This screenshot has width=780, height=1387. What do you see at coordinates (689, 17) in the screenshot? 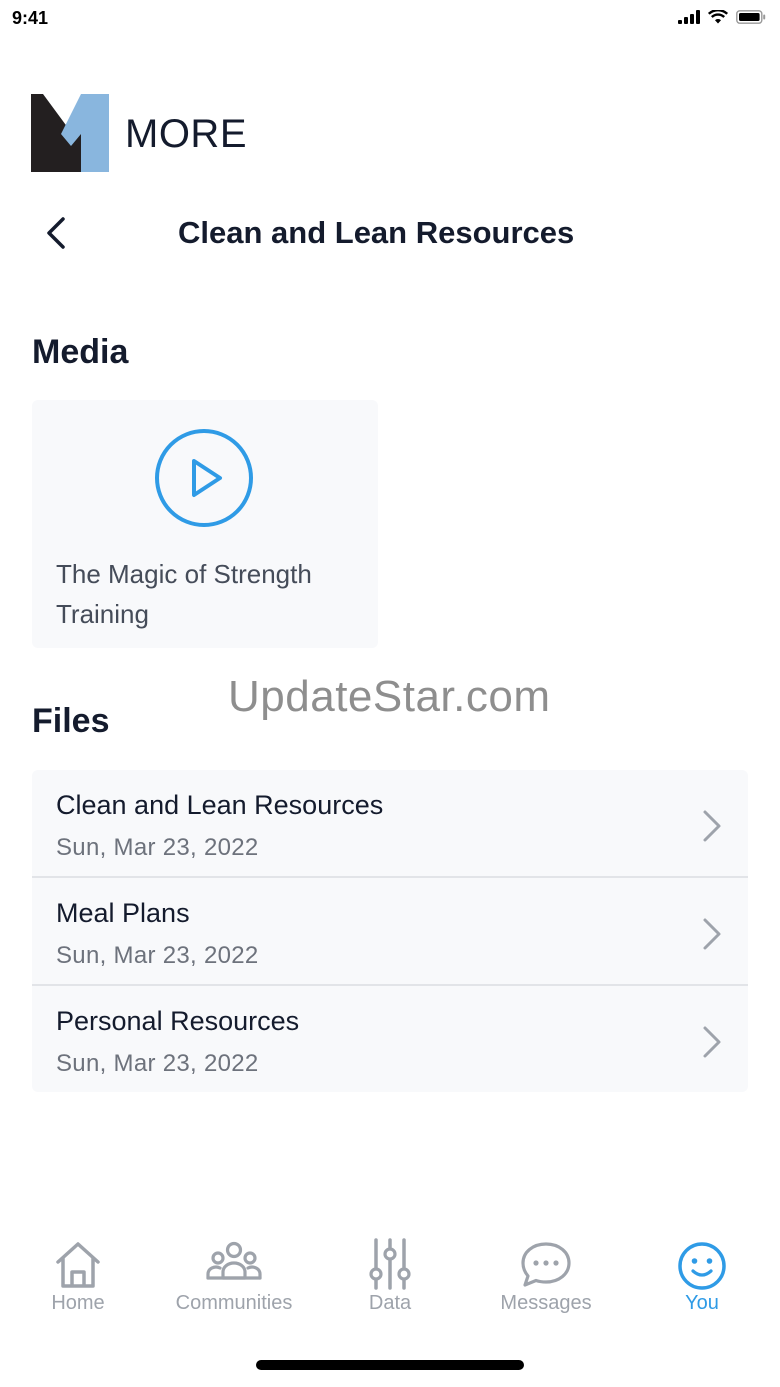
I see `signal-icon` at bounding box center [689, 17].